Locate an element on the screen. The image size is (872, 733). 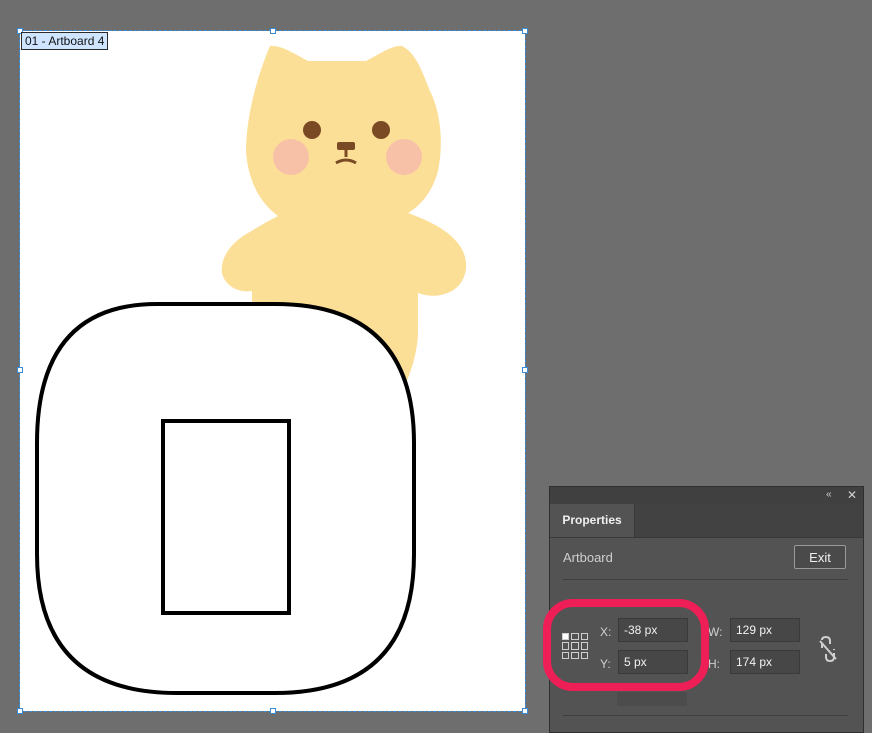
selection-handle-middle-left is located at coordinates (20, 370).